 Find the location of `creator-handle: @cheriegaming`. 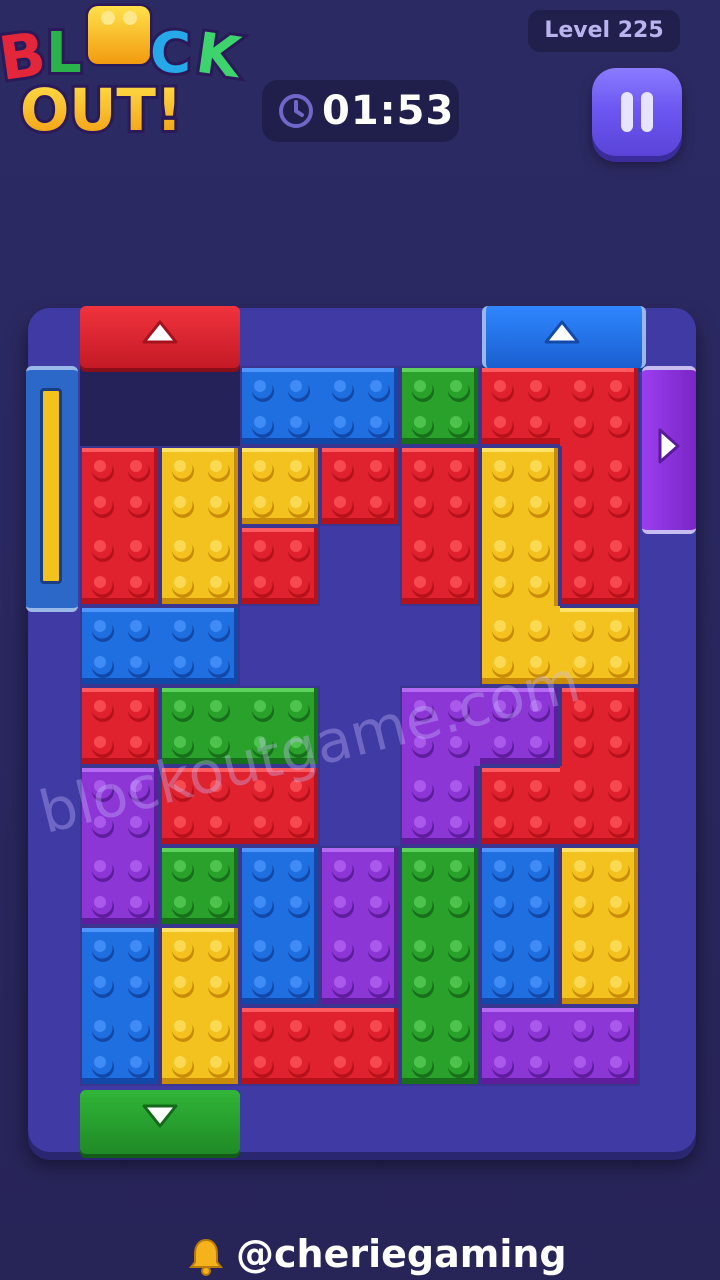

creator-handle: @cheriegaming is located at coordinates (401, 1254).